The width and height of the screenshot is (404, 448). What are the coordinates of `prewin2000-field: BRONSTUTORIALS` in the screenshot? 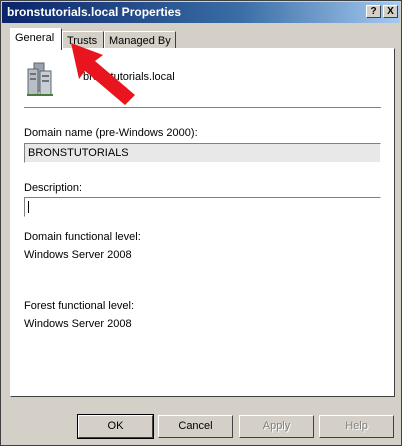 It's located at (202, 153).